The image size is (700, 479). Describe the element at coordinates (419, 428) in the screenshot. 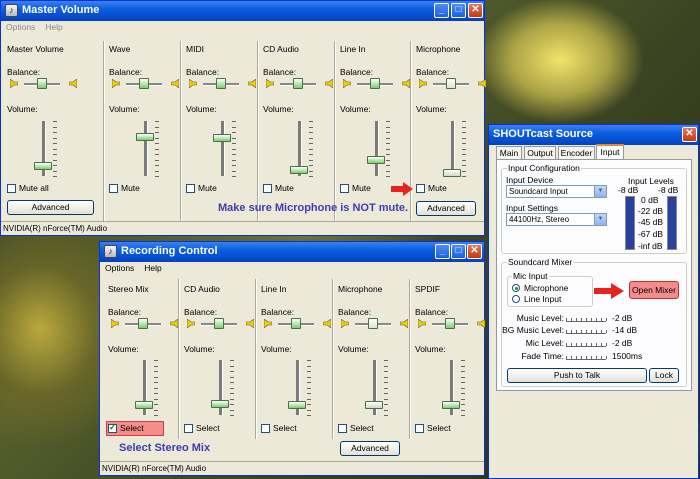

I see `select-checkbox-spdif` at that location.